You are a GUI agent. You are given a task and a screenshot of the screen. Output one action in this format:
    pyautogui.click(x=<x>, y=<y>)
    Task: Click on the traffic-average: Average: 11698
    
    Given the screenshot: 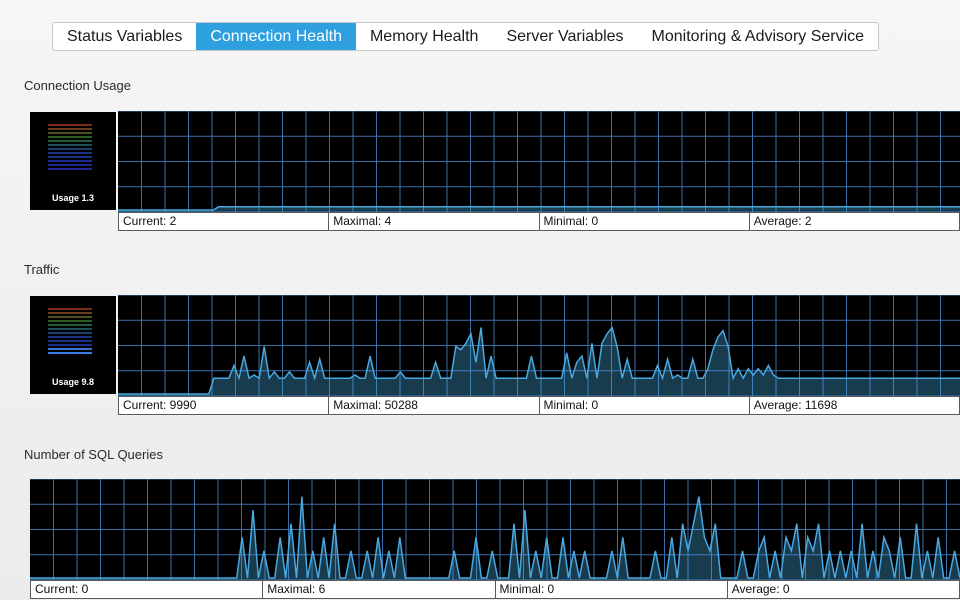 What is the action you would take?
    pyautogui.click(x=795, y=405)
    